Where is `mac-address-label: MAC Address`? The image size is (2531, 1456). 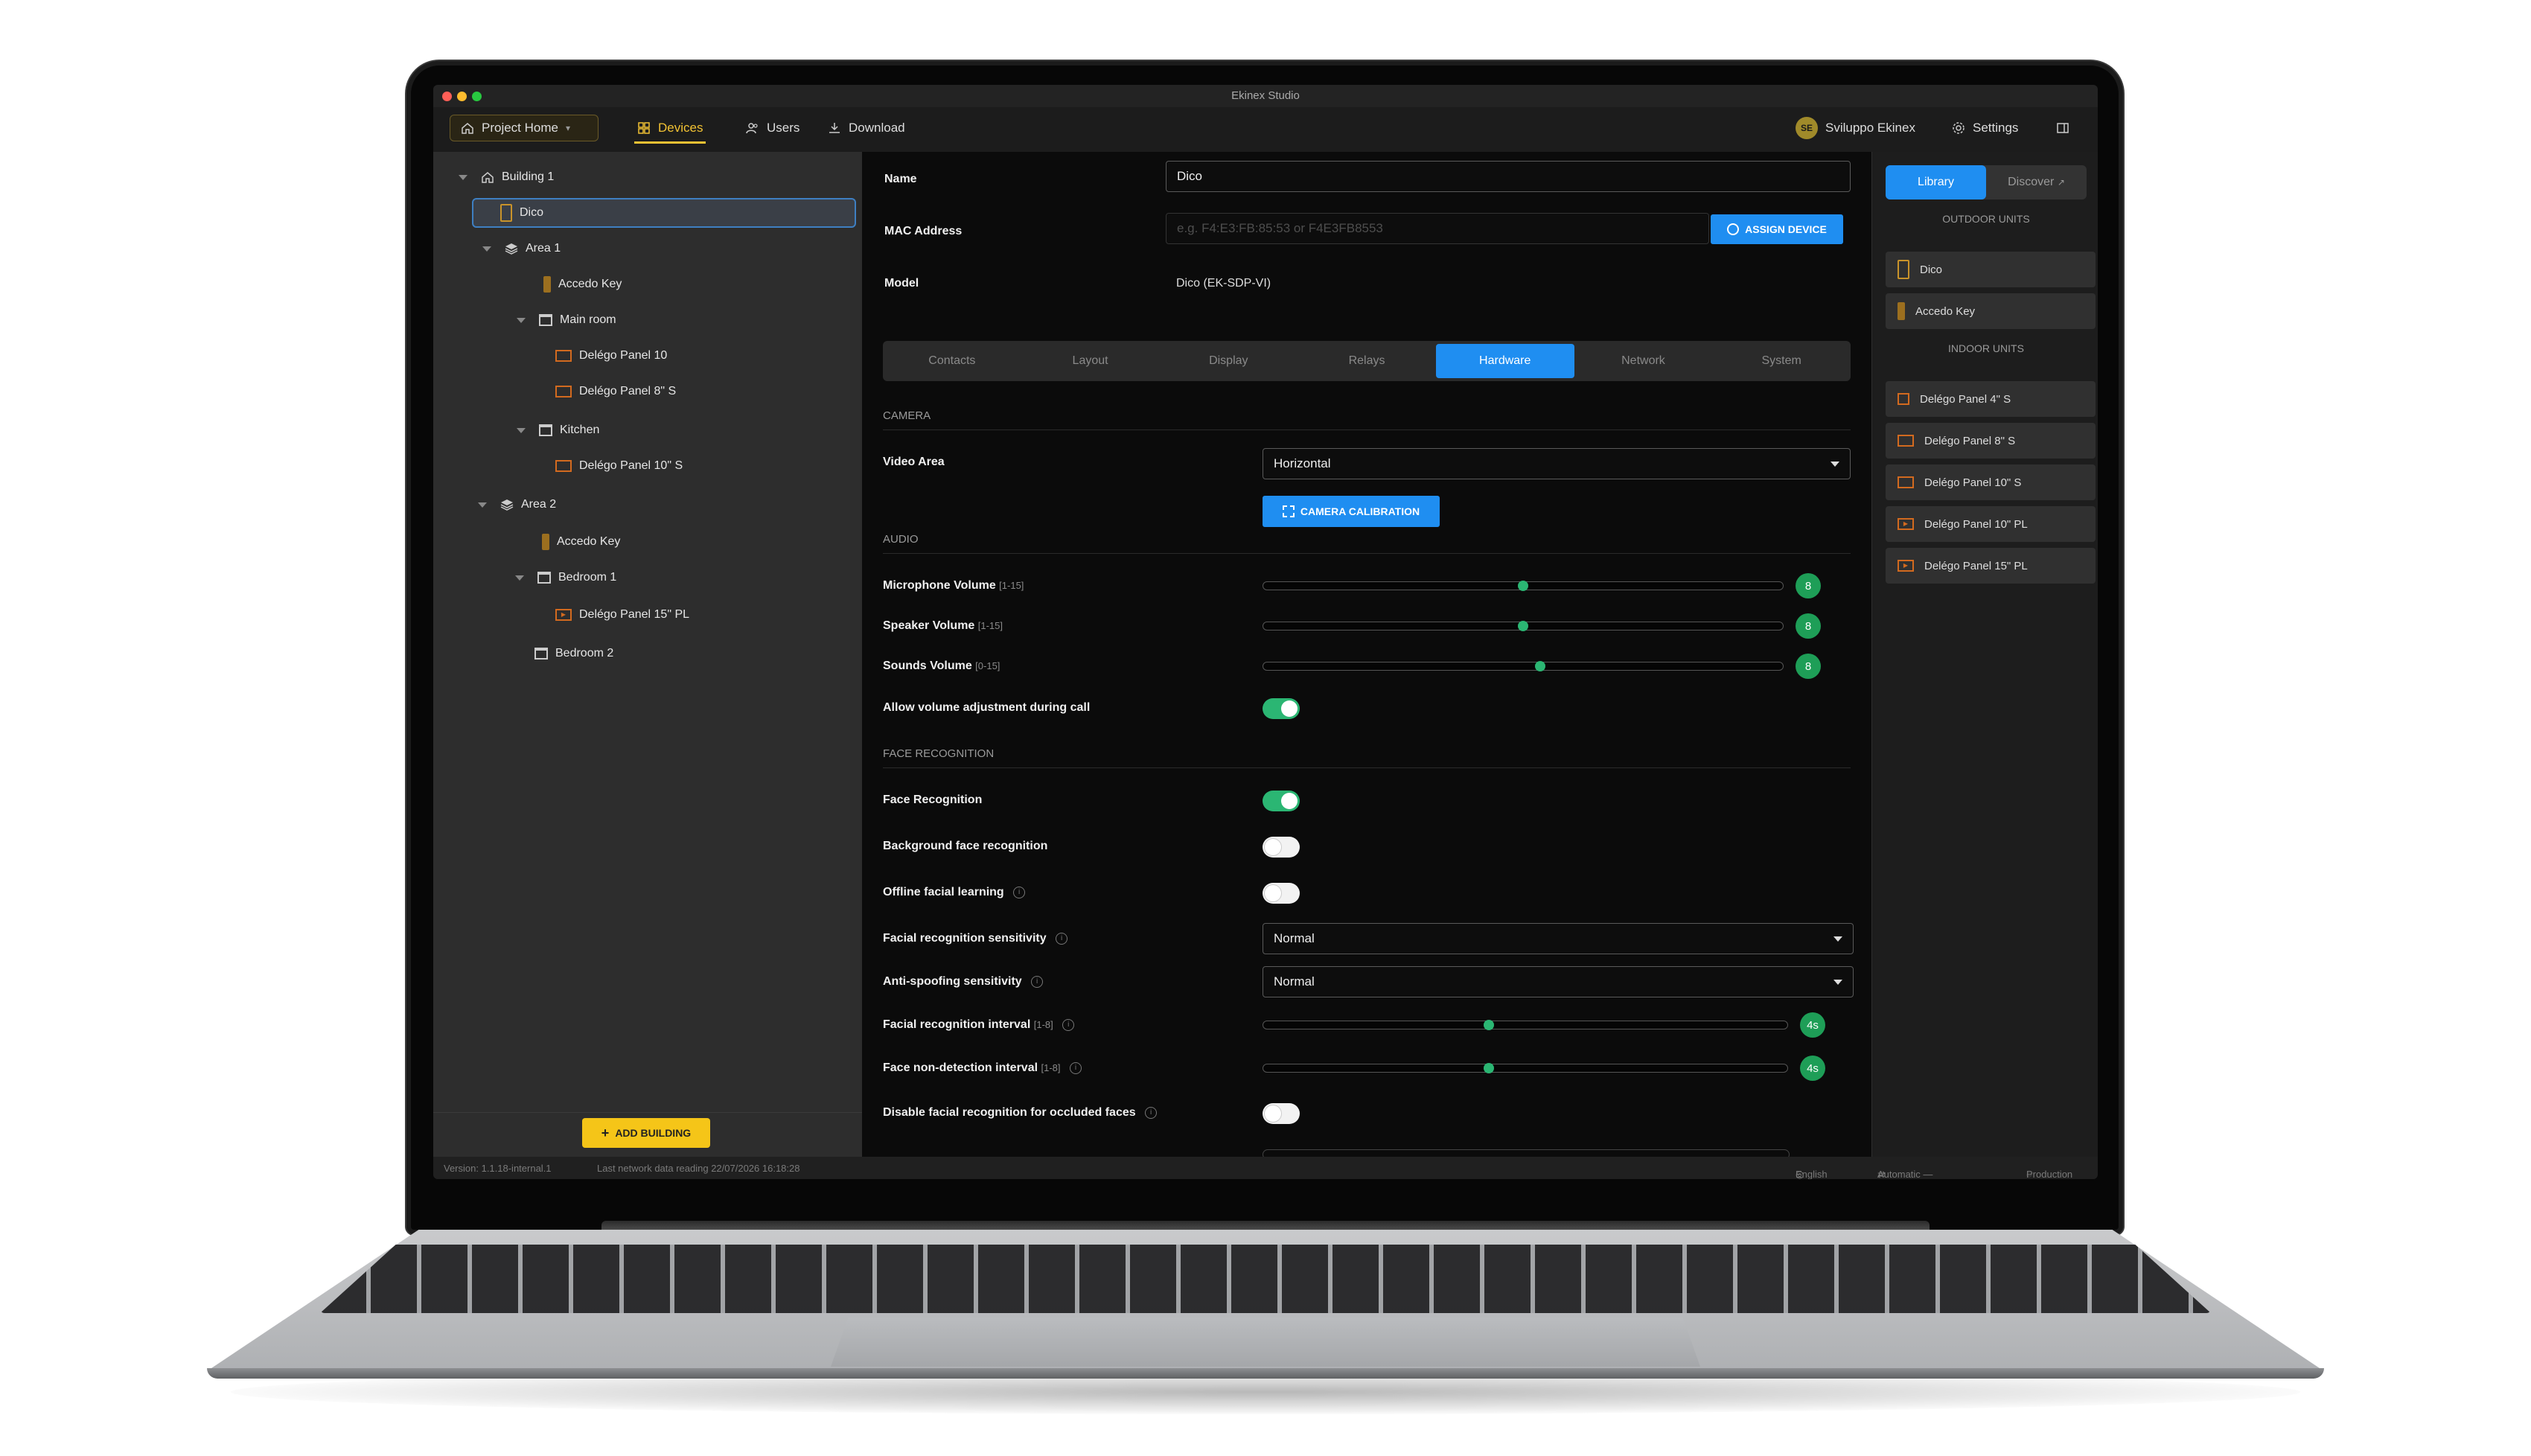 mac-address-label: MAC Address is located at coordinates (923, 231).